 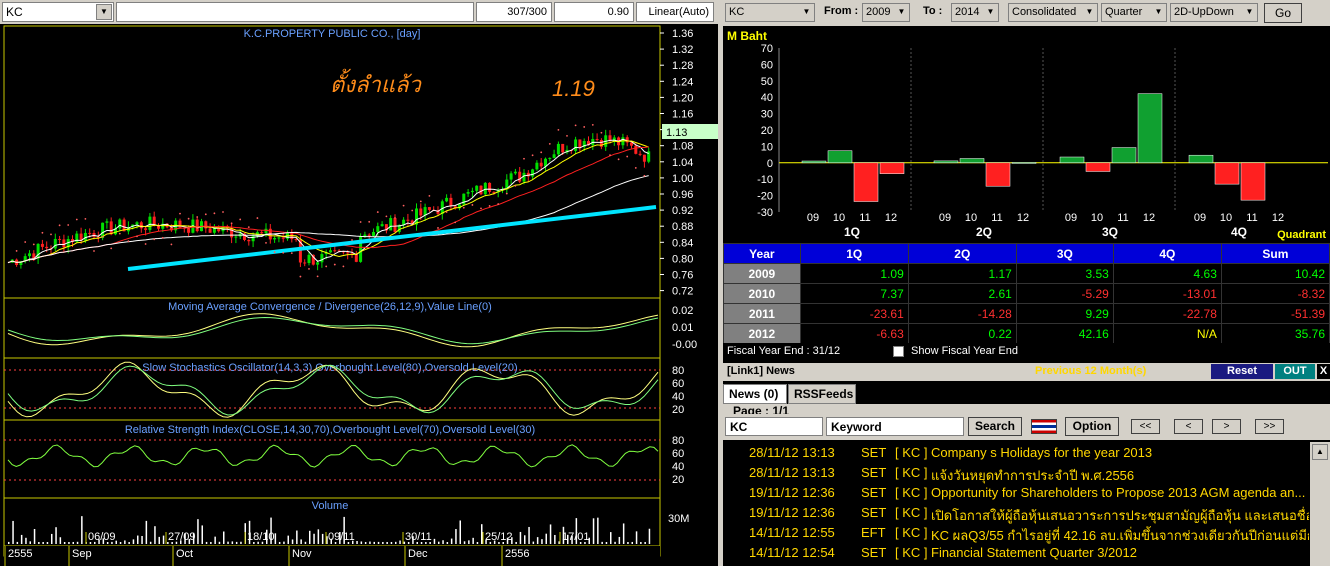 What do you see at coordinates (1149, 218) in the screenshot?
I see `bar-sub-label: 12` at bounding box center [1149, 218].